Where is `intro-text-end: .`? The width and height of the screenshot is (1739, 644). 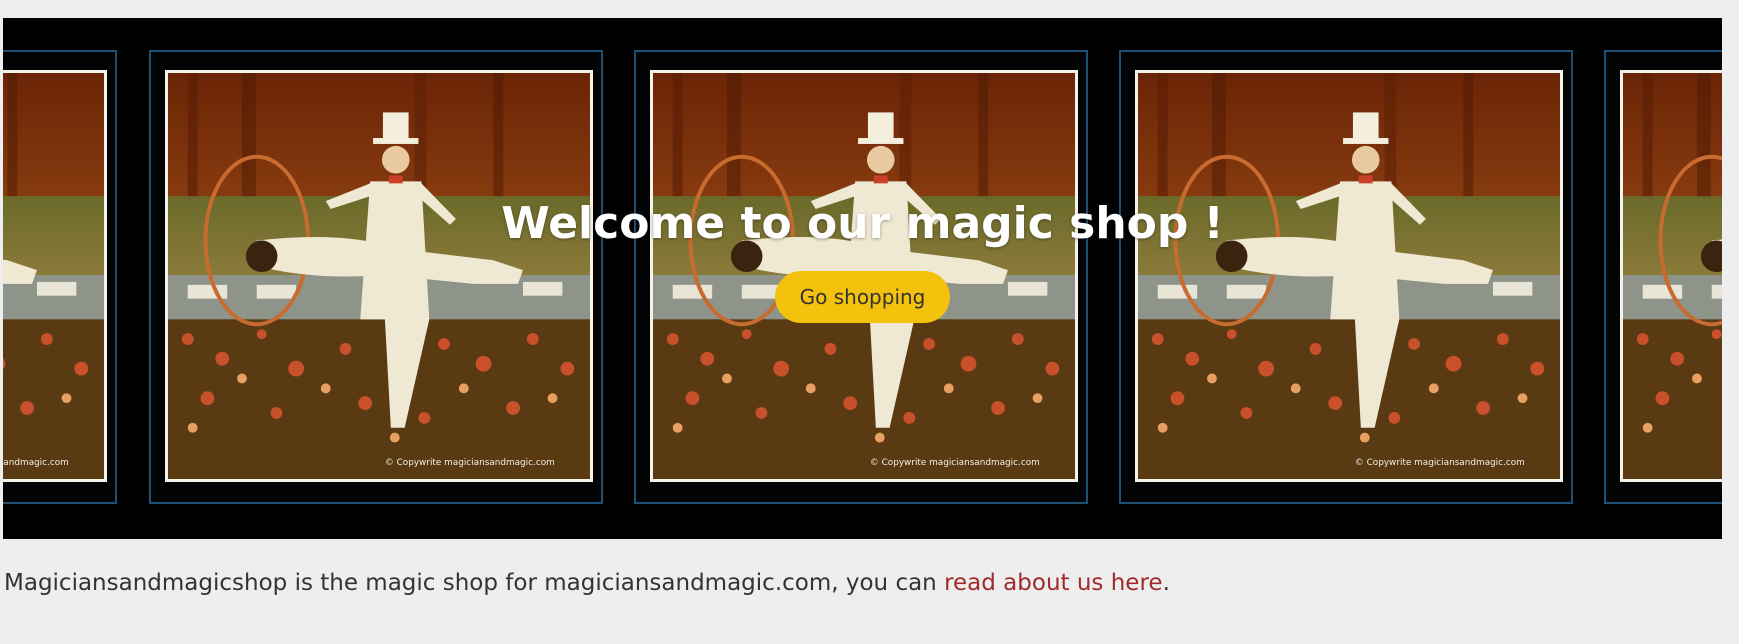
intro-text-end: . is located at coordinates (1166, 583).